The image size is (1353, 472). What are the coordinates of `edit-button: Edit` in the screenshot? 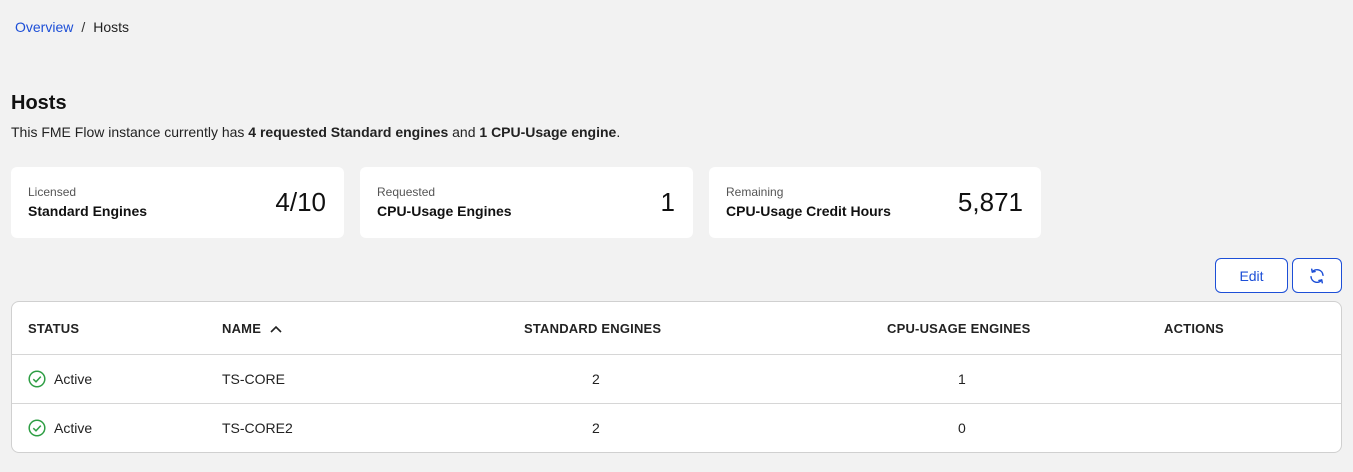 It's located at (1251, 275).